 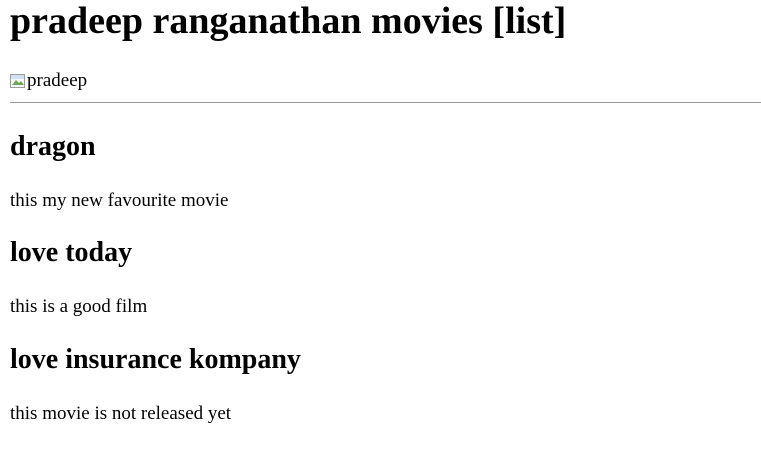 I want to click on page-title: pradeep ranganathan movies [list], so click(x=288, y=21).